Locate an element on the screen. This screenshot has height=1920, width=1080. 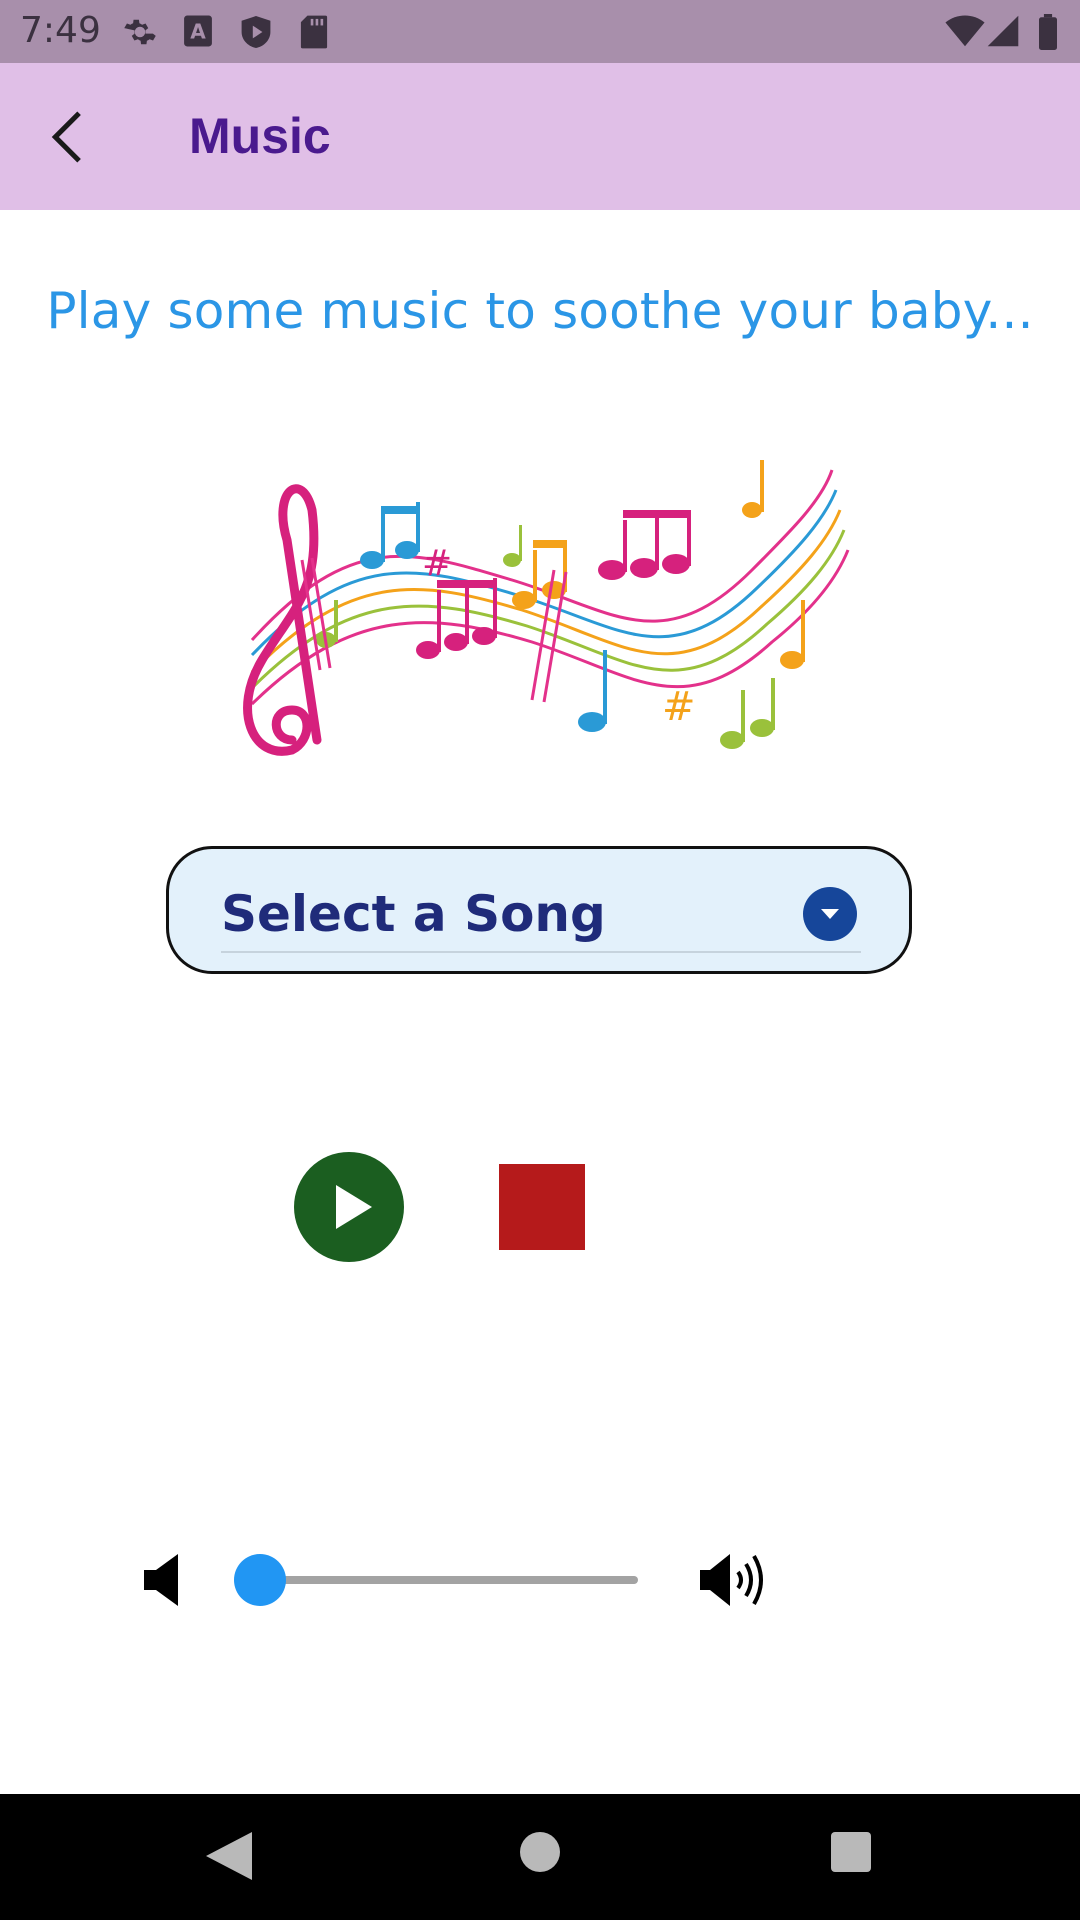
play-button is located at coordinates (349, 1207).